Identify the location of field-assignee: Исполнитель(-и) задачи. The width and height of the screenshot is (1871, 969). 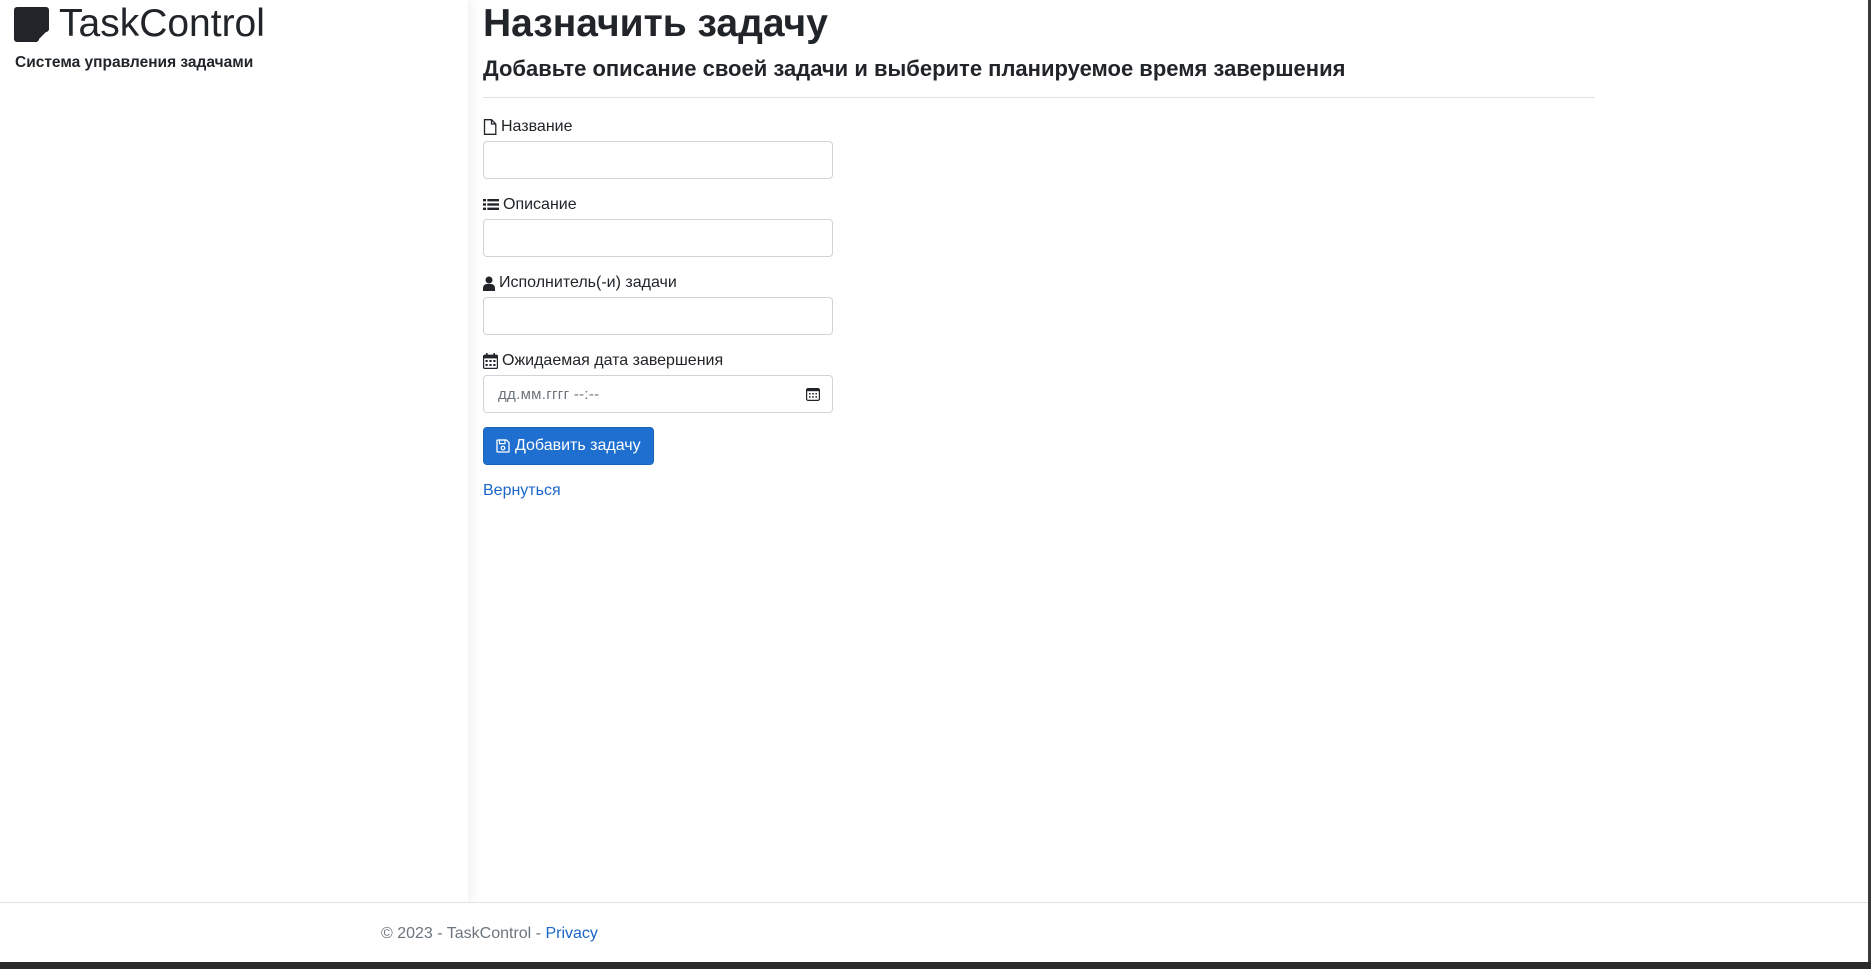
(658, 303).